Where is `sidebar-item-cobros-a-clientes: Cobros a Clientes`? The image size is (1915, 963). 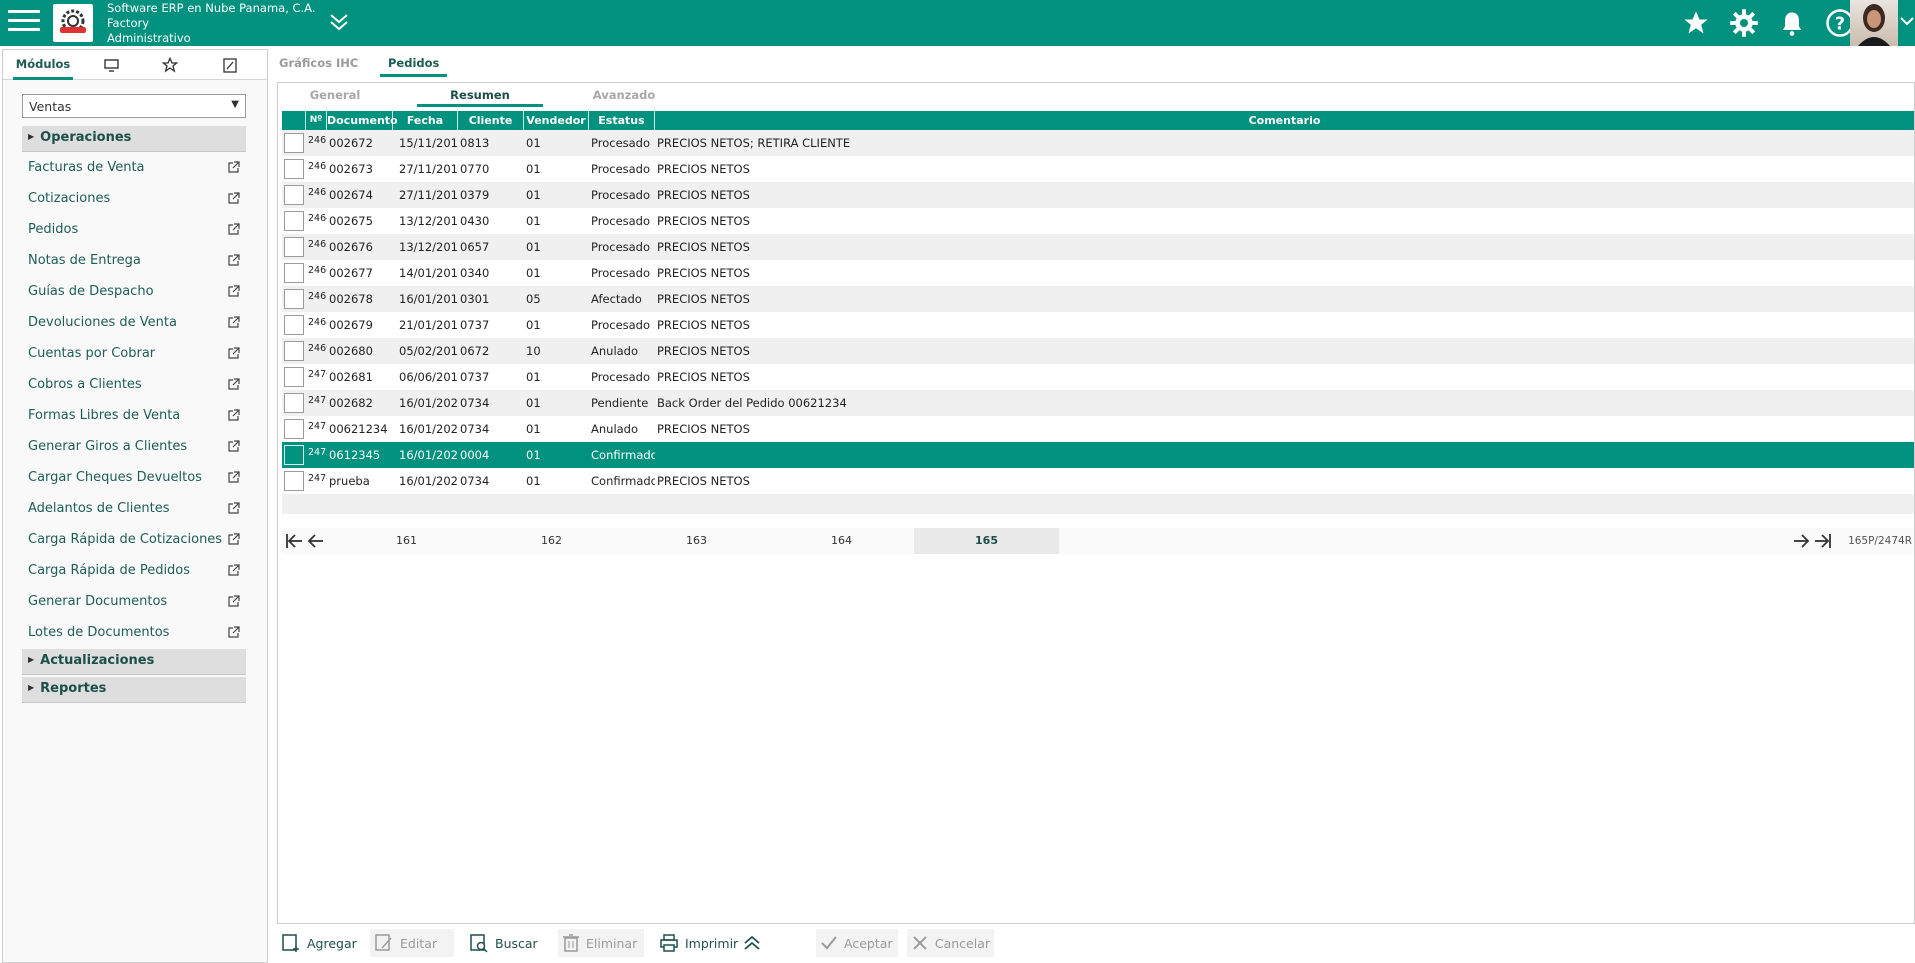 sidebar-item-cobros-a-clientes: Cobros a Clientes is located at coordinates (134, 386).